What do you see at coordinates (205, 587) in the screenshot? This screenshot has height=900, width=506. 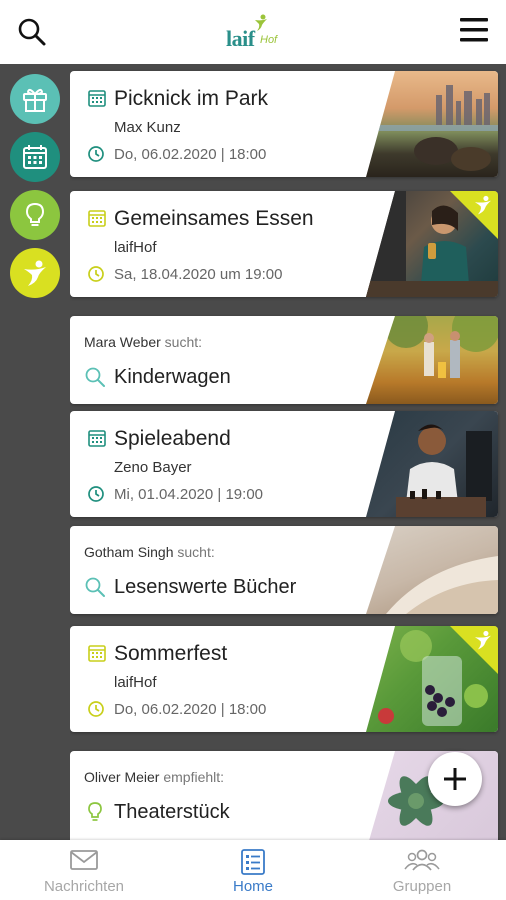 I see `request-title: Lesenswerte Bücher` at bounding box center [205, 587].